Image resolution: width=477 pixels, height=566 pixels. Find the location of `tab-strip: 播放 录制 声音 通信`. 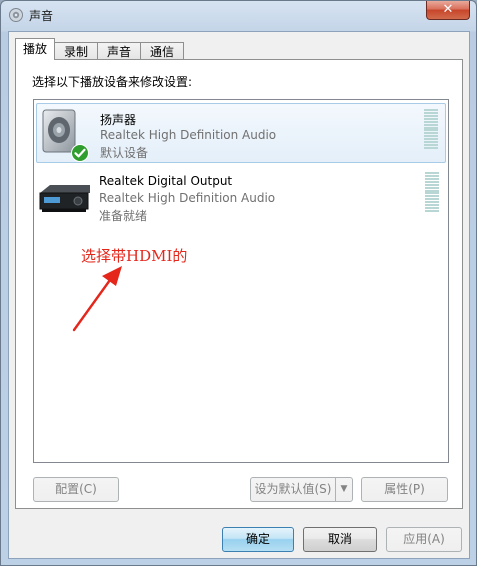

tab-strip: 播放 录制 声音 通信 is located at coordinates (100, 49).